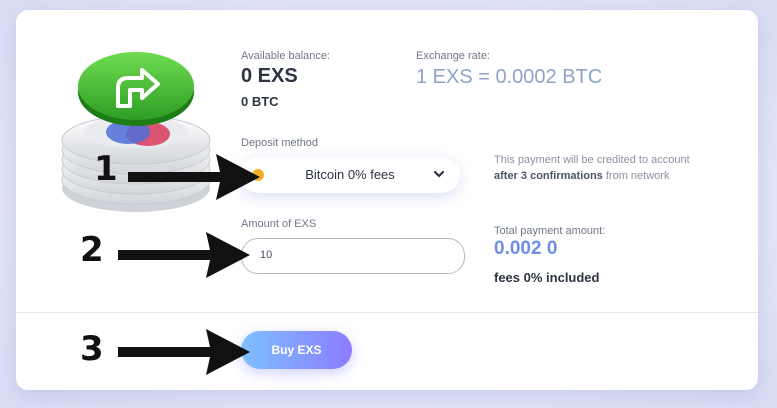 This screenshot has height=408, width=777. I want to click on buy-exs-button: Buy EXS, so click(296, 350).